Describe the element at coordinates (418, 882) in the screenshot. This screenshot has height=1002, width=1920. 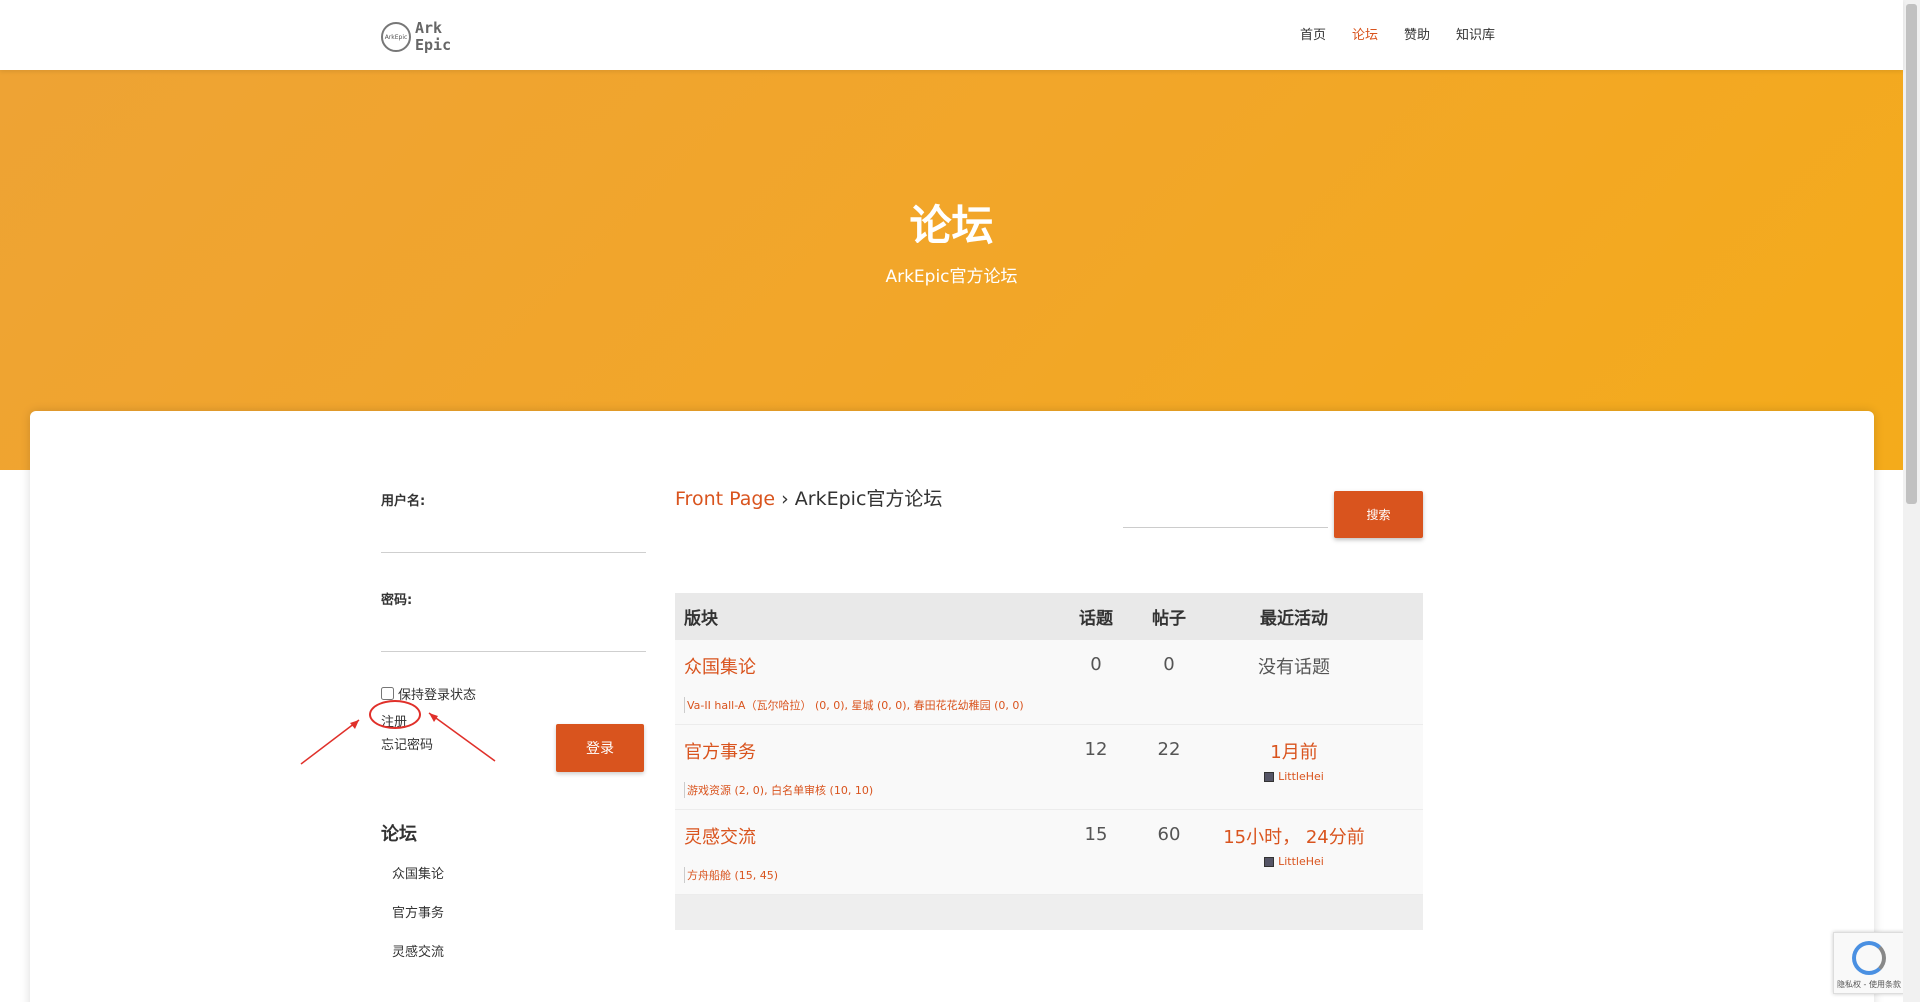
I see `sidebar-forum-link: 众国集论` at that location.